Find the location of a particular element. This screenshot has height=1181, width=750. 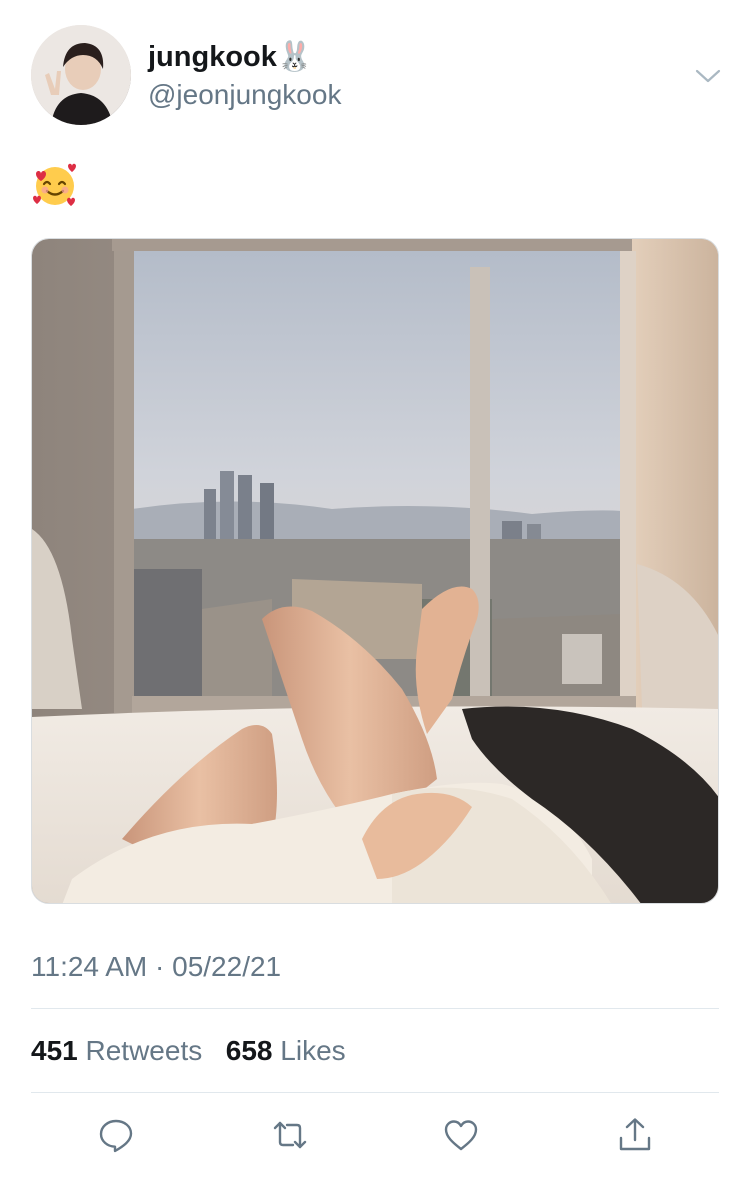

share-button is located at coordinates (635, 1135).